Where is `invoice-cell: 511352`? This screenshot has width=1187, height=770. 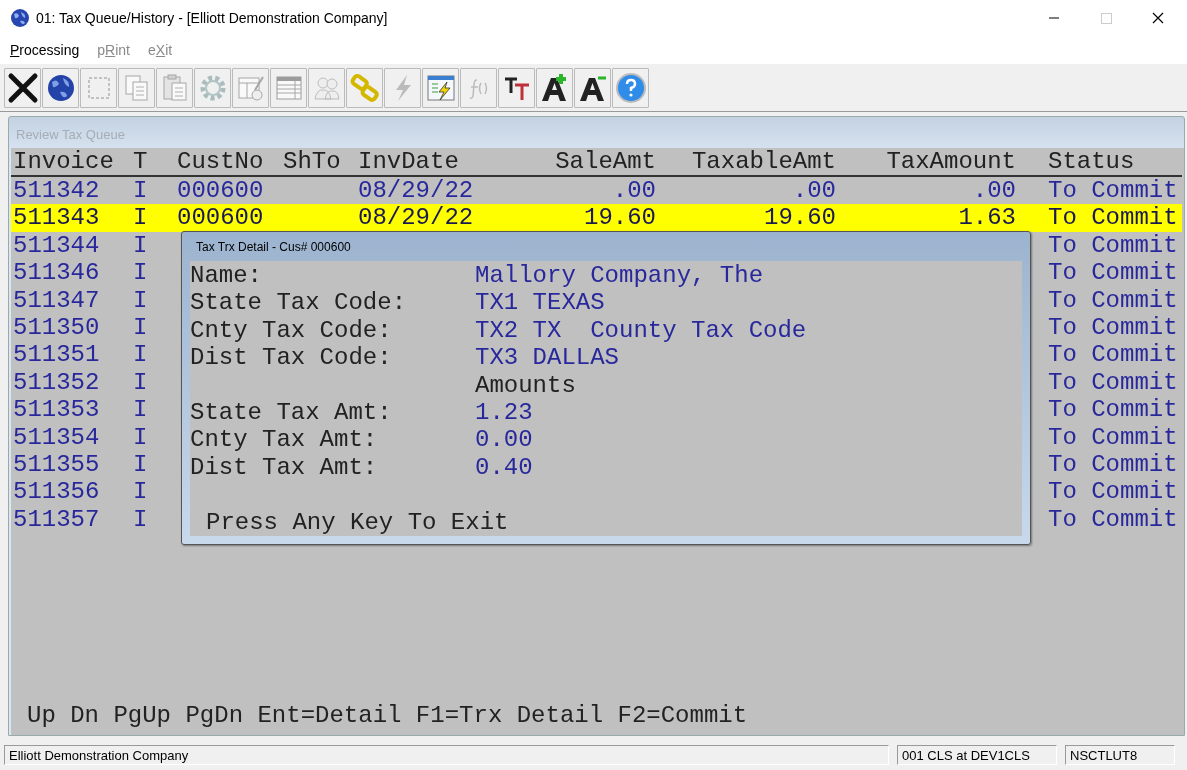 invoice-cell: 511352 is located at coordinates (56, 382).